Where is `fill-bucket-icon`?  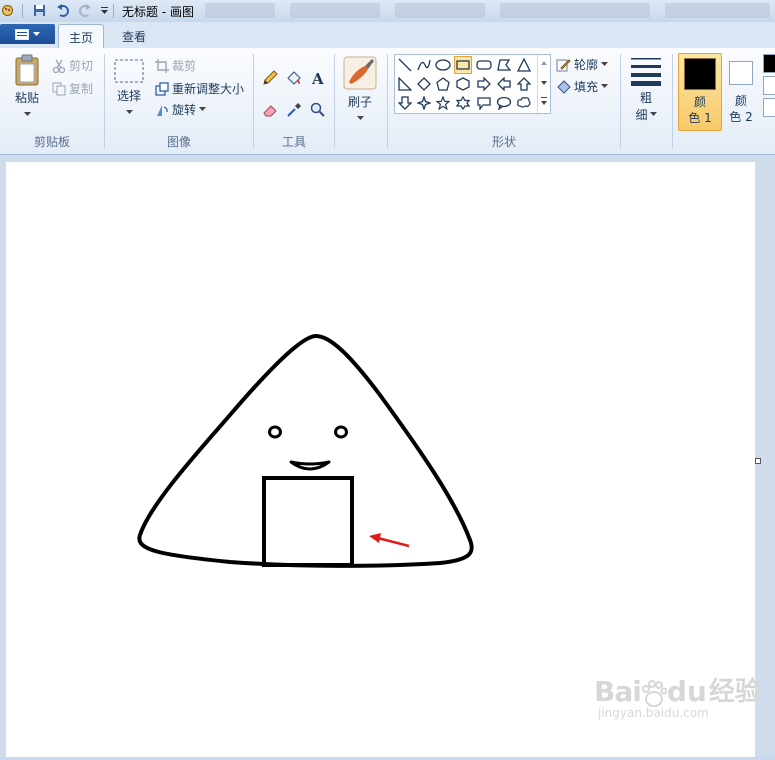
fill-bucket-icon is located at coordinates (564, 87).